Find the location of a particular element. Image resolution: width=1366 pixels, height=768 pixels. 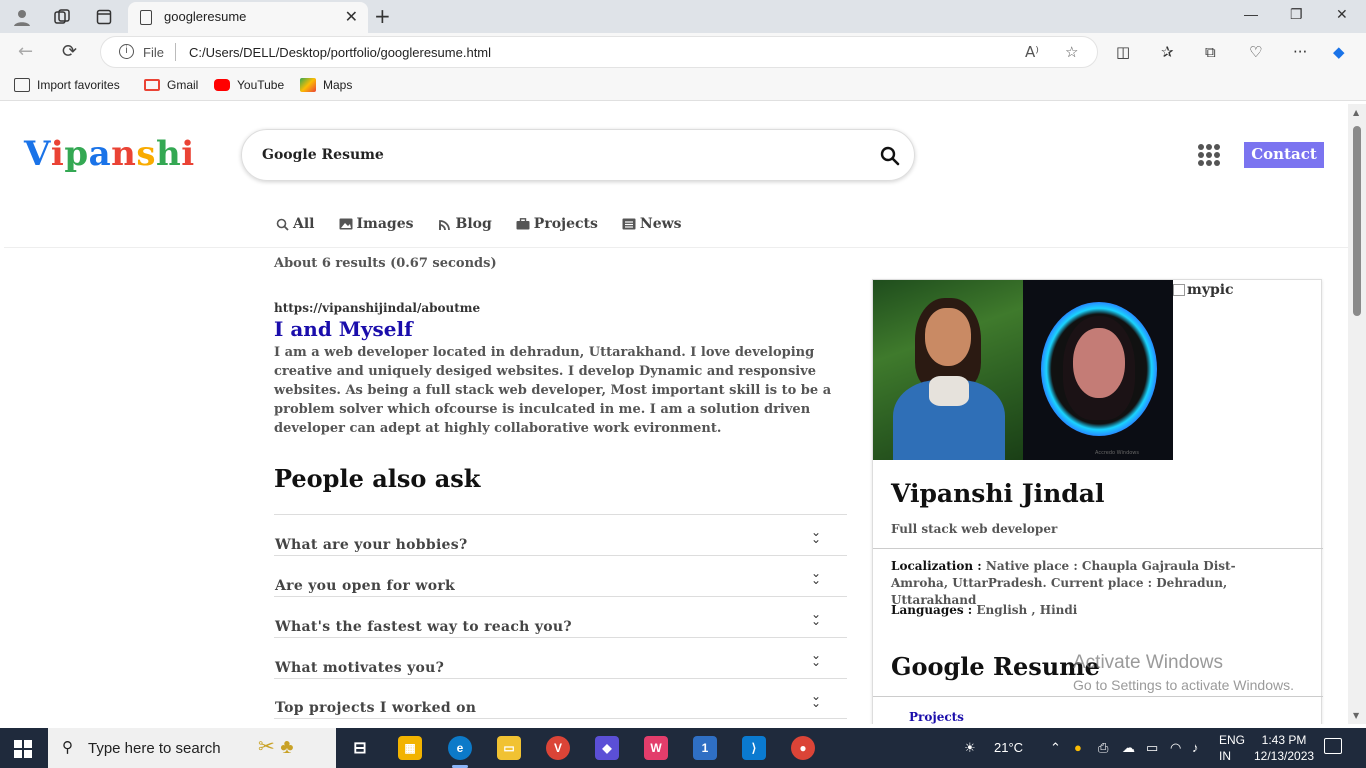

faq-item: What's the fastest way to reach you? ⌄ ⌄ is located at coordinates (560, 616).